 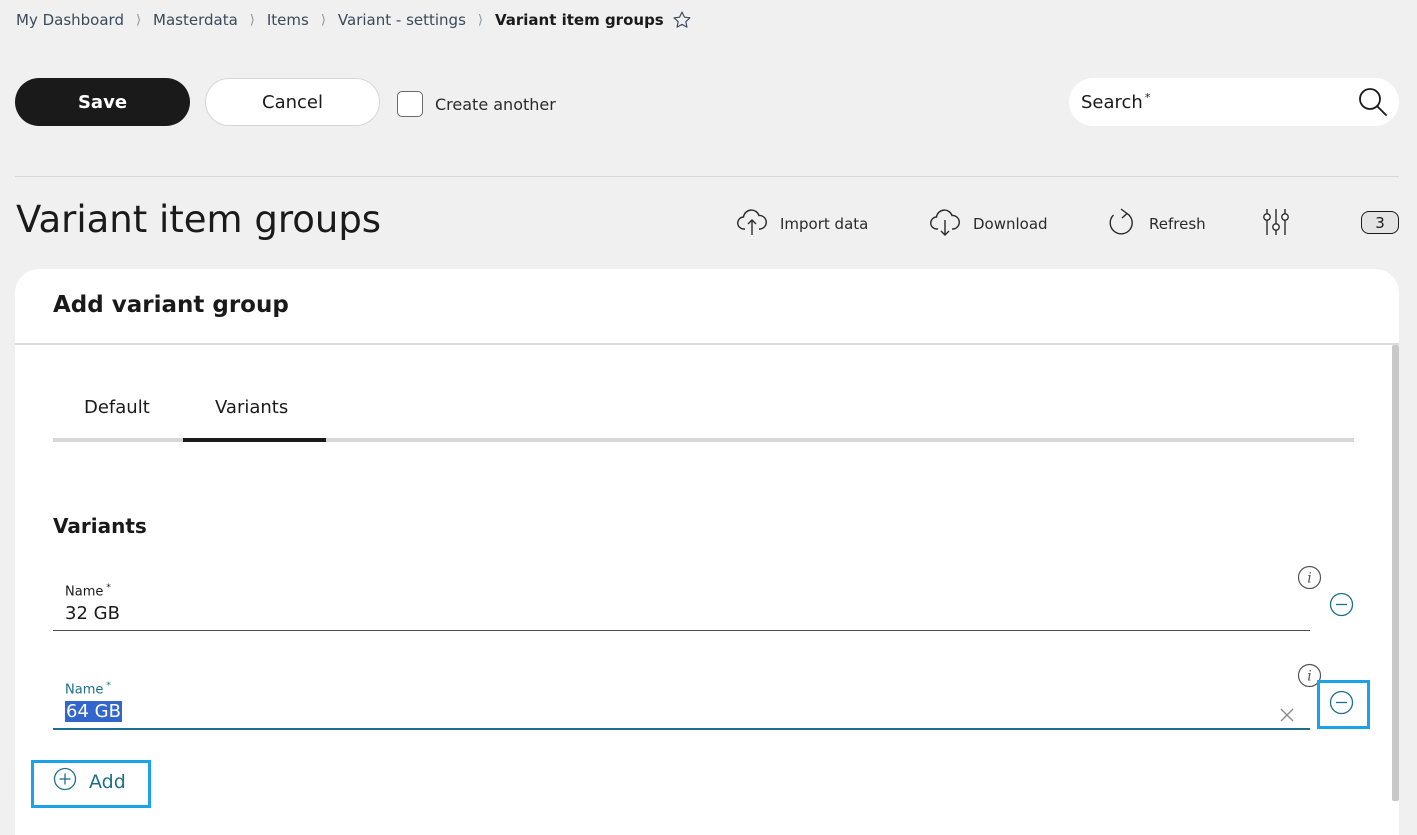 I want to click on tab-default: Default, so click(x=117, y=407).